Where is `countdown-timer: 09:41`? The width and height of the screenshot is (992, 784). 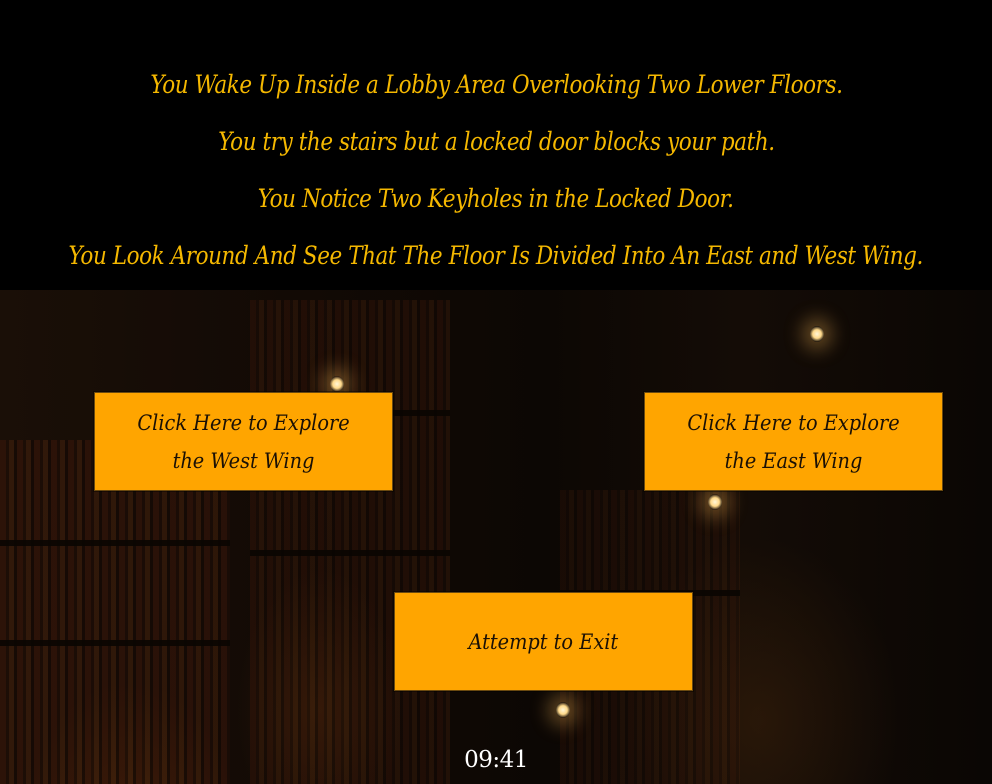 countdown-timer: 09:41 is located at coordinates (496, 760).